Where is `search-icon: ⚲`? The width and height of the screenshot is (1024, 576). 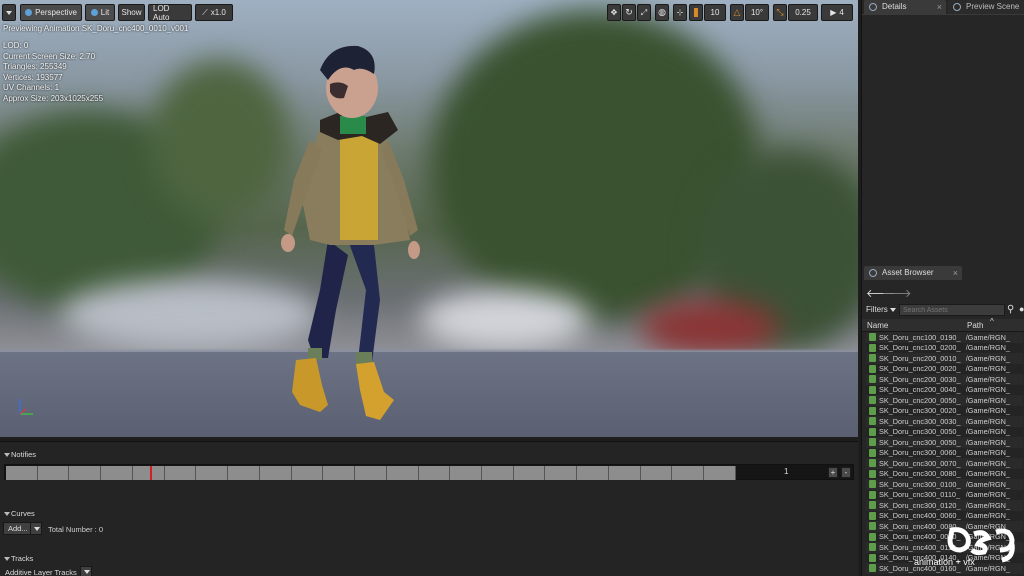 search-icon: ⚲ is located at coordinates (1010, 309).